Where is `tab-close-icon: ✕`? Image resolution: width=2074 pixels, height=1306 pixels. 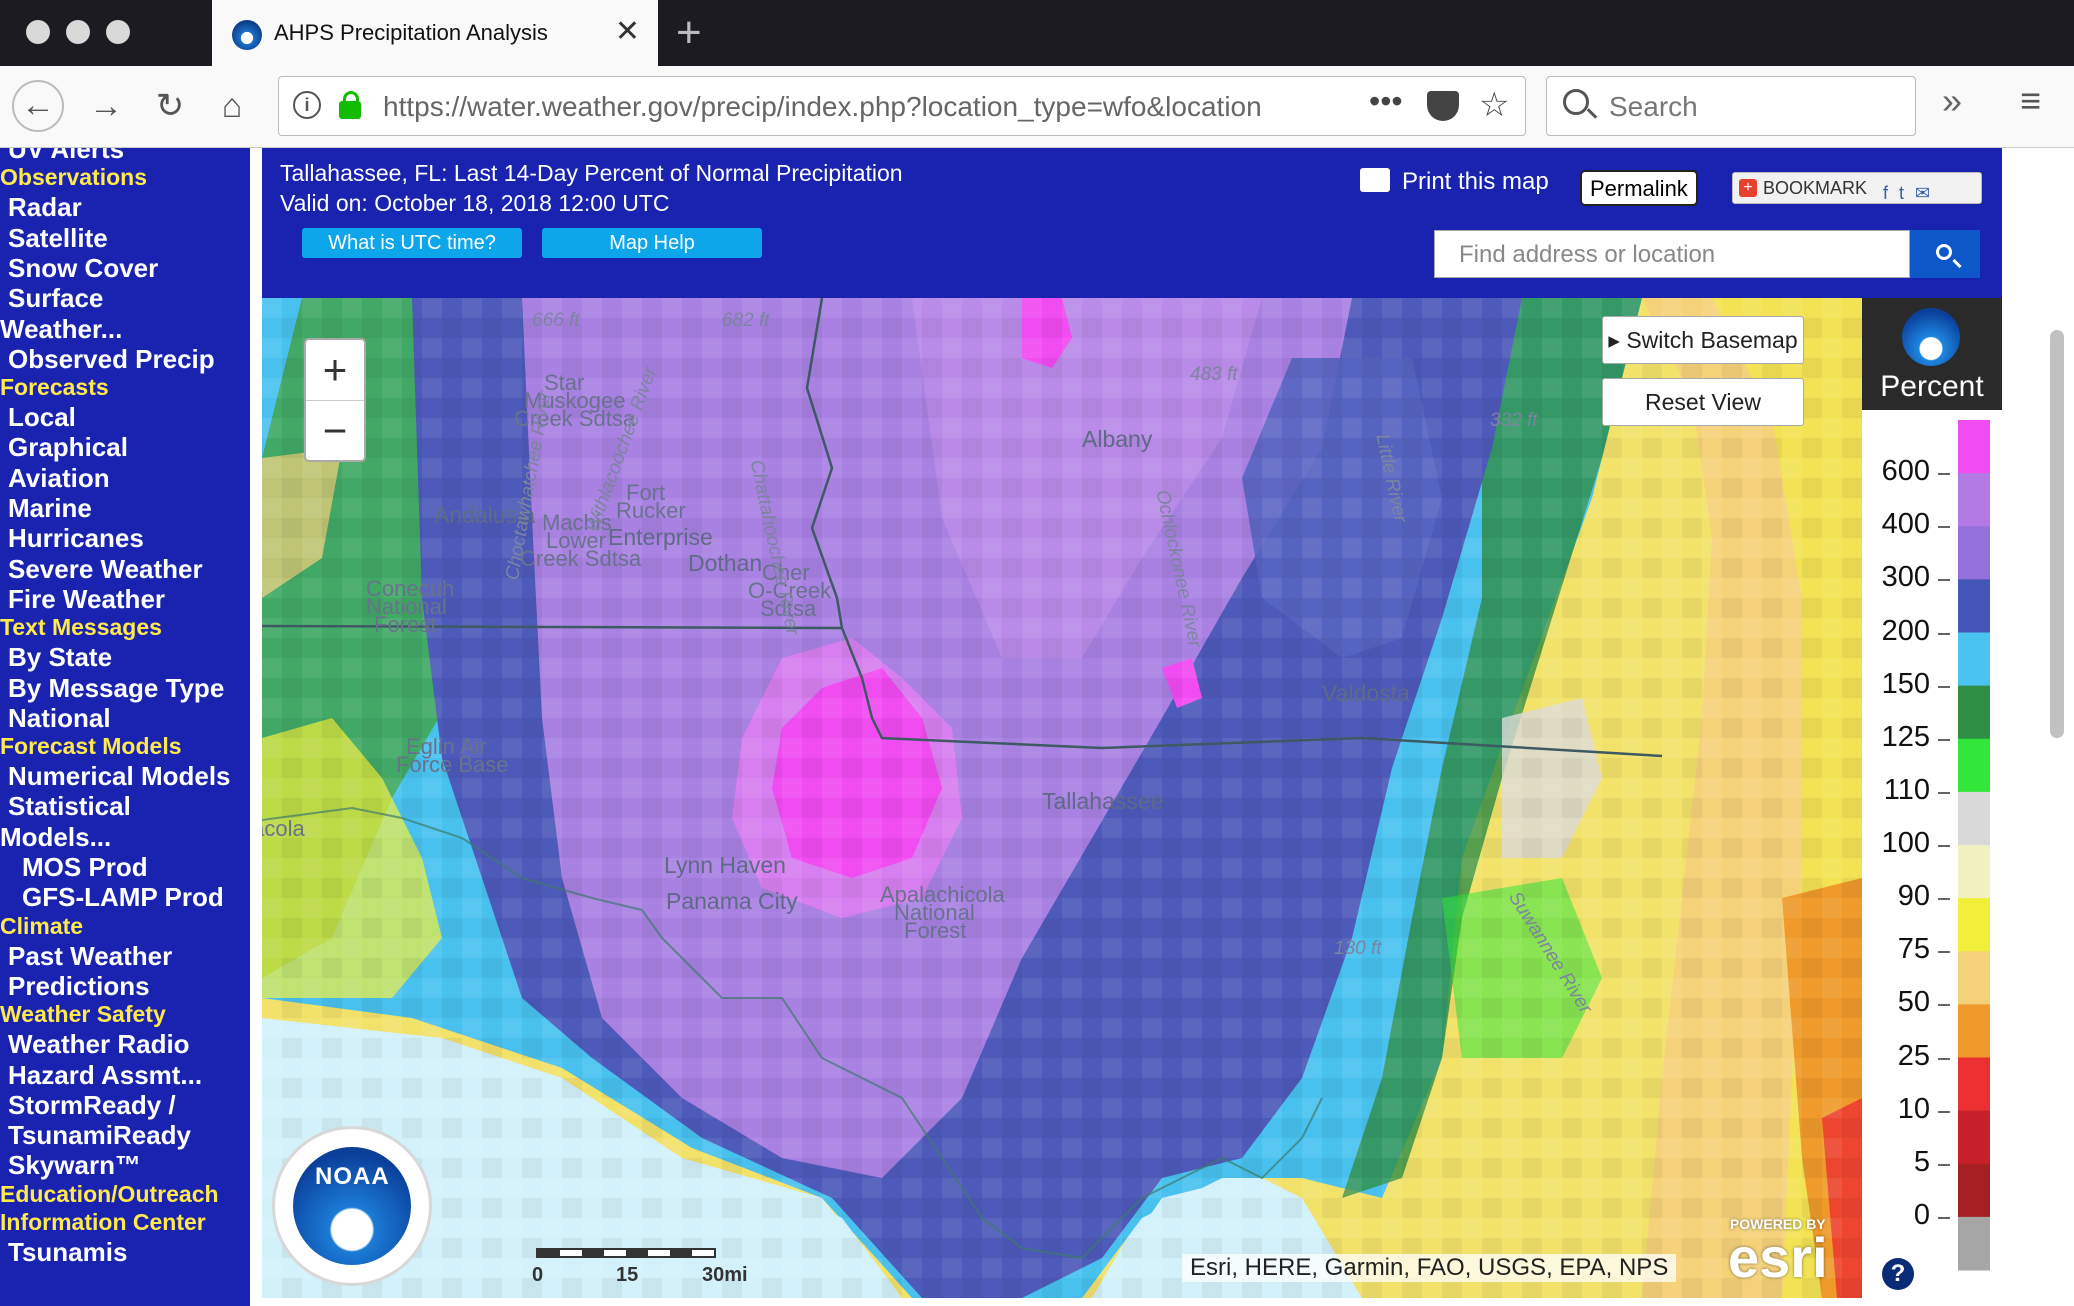 tab-close-icon: ✕ is located at coordinates (627, 31).